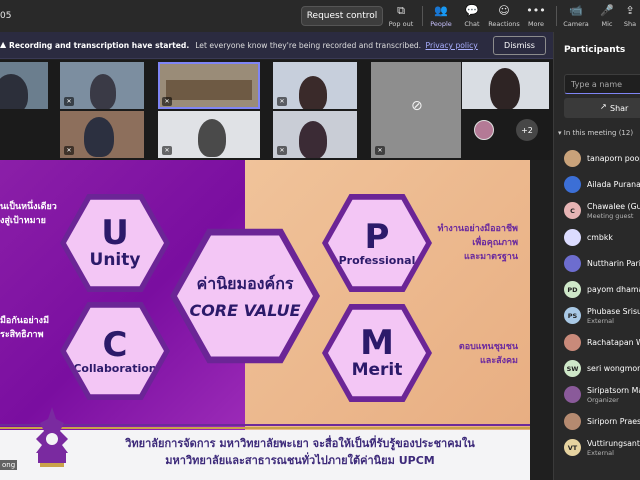  I want to click on participant-avatar: PS, so click(572, 315).